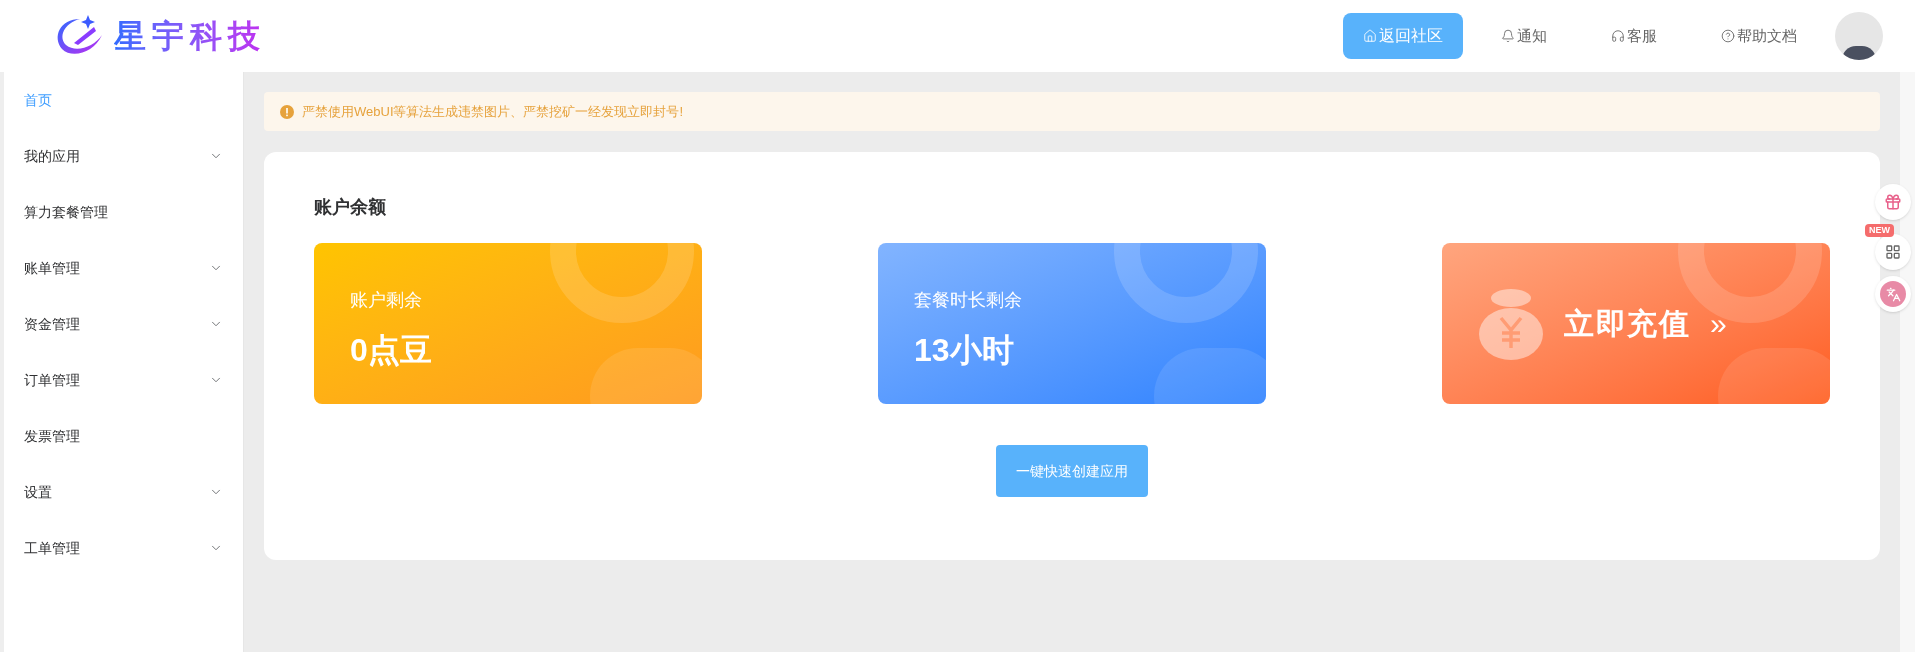  Describe the element at coordinates (1533, 36) in the screenshot. I see `nav-link: 通知` at that location.